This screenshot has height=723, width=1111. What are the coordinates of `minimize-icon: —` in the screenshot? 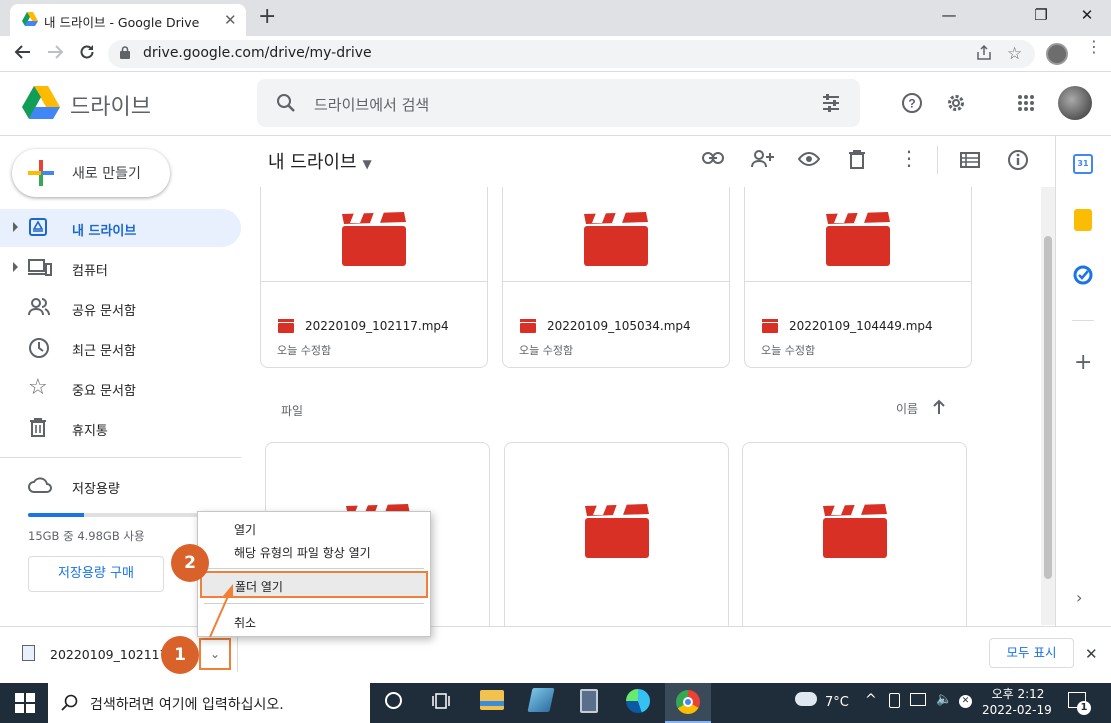 It's located at (949, 17).